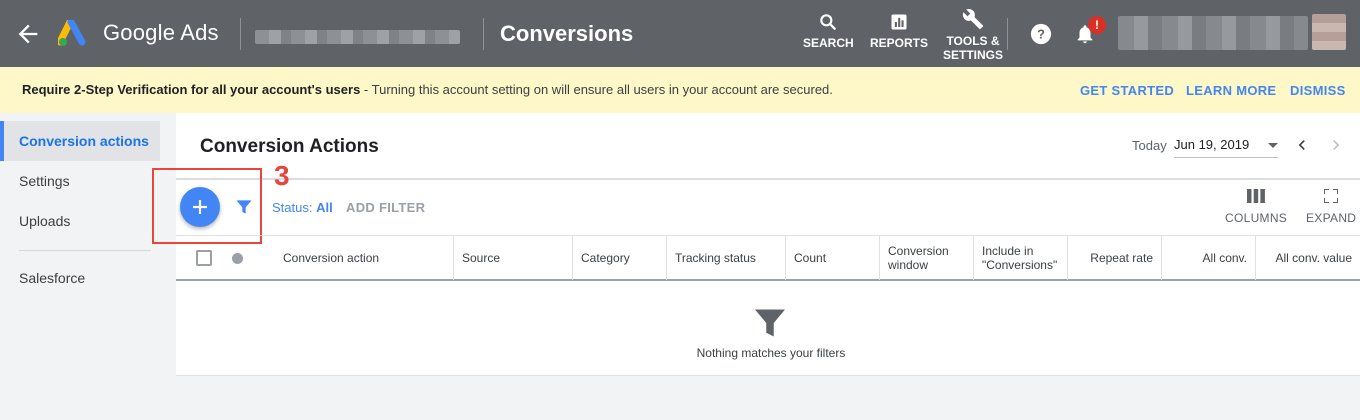  I want to click on tools-label-line2: SETTINGS, so click(973, 55).